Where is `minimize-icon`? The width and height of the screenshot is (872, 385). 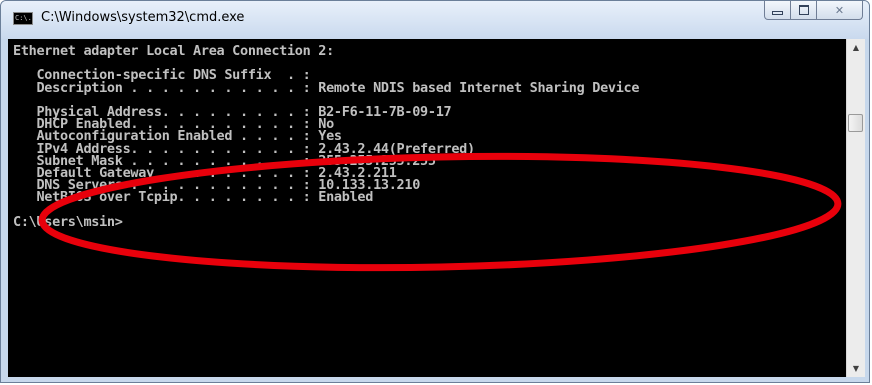 minimize-icon is located at coordinates (777, 13).